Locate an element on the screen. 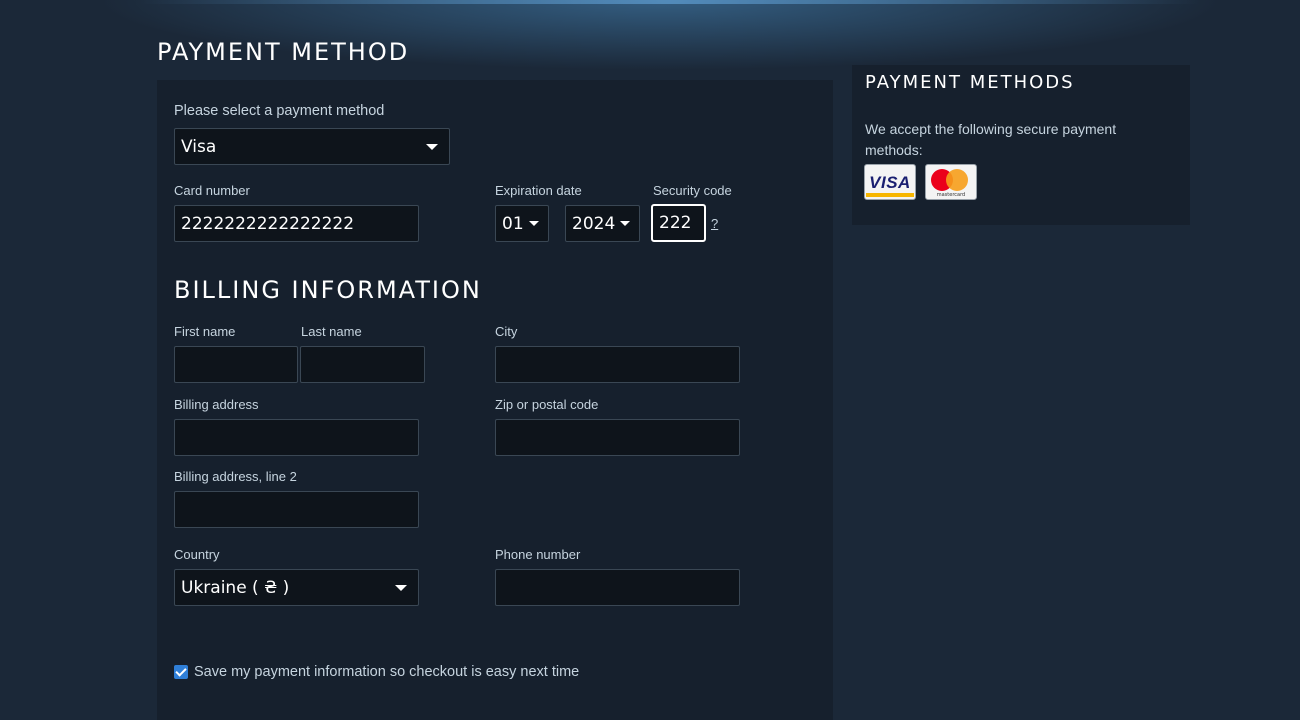 This screenshot has width=1300, height=720. page-title: PAYMENT METHOD is located at coordinates (283, 52).